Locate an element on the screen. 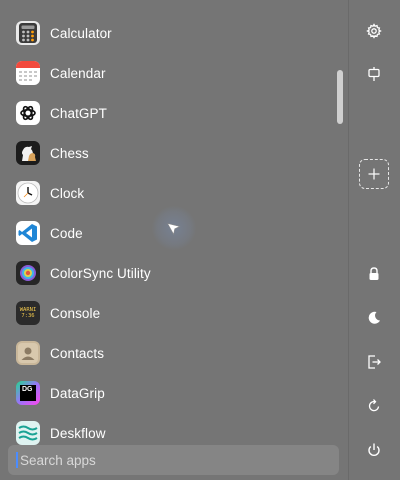 The height and width of the screenshot is (480, 400). add-shortcut-slot is located at coordinates (374, 174).